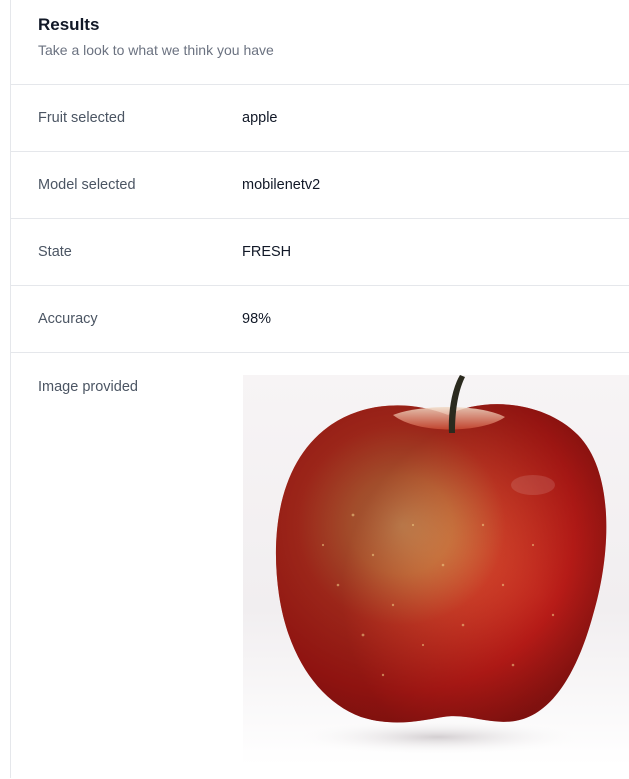 The image size is (629, 779). Describe the element at coordinates (267, 252) in the screenshot. I see `state-value: FRESH` at that location.